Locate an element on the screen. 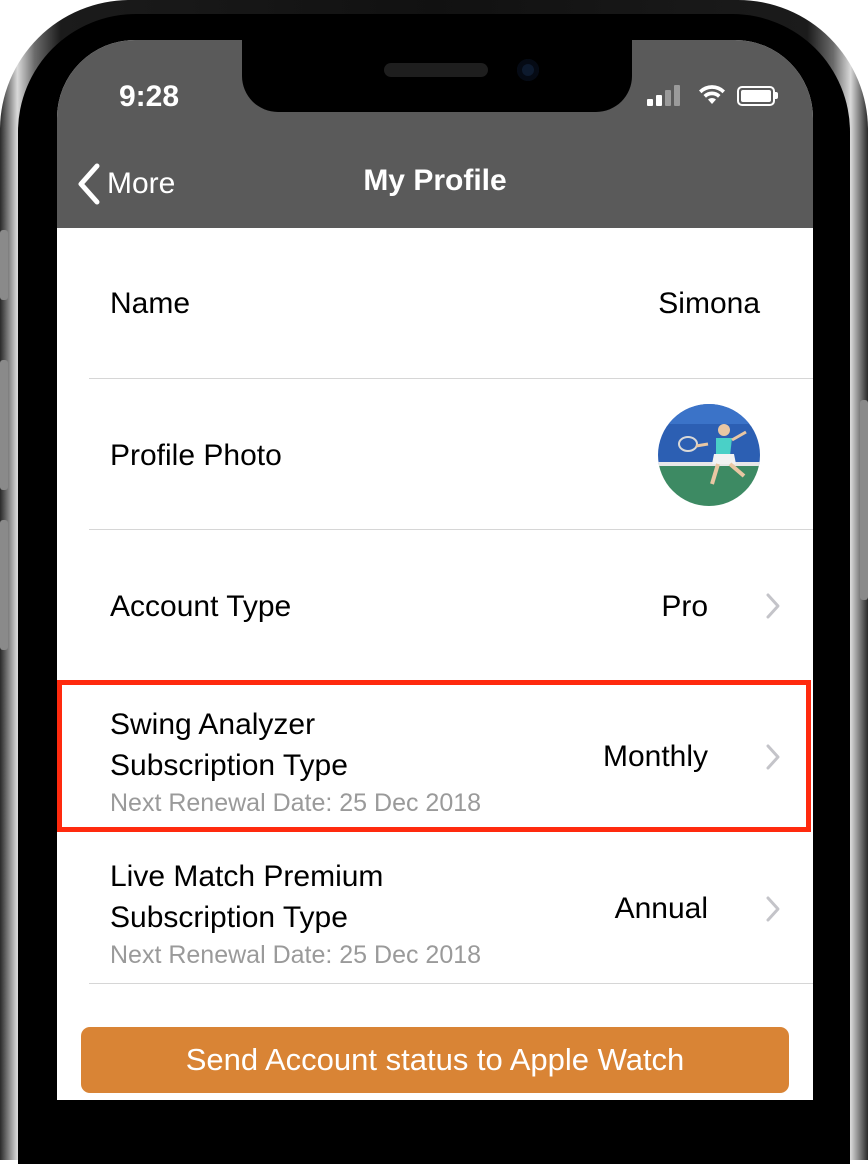 This screenshot has width=868, height=1164. status-time: 9:28 is located at coordinates (149, 96).